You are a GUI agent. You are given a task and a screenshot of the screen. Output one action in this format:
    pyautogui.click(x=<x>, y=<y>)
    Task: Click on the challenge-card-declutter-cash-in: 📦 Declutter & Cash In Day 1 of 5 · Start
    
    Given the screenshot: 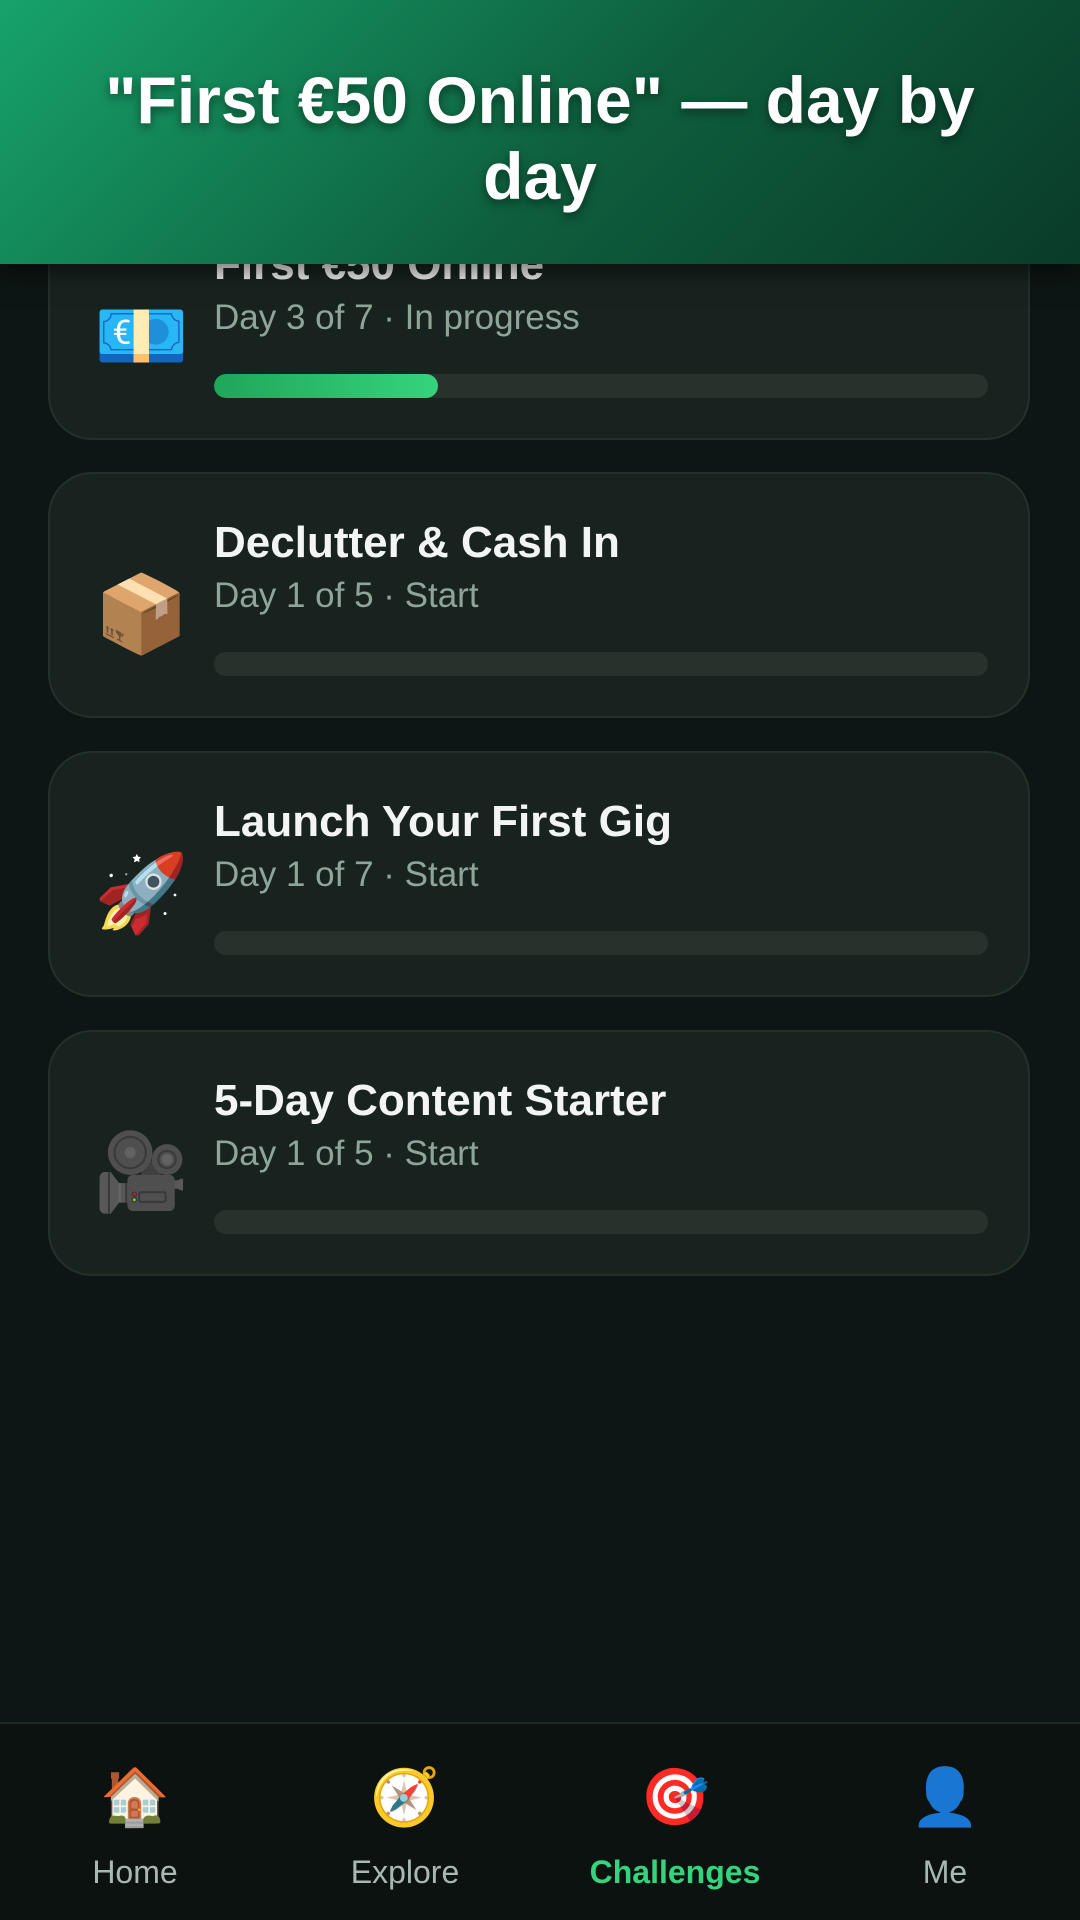 What is the action you would take?
    pyautogui.click(x=539, y=595)
    